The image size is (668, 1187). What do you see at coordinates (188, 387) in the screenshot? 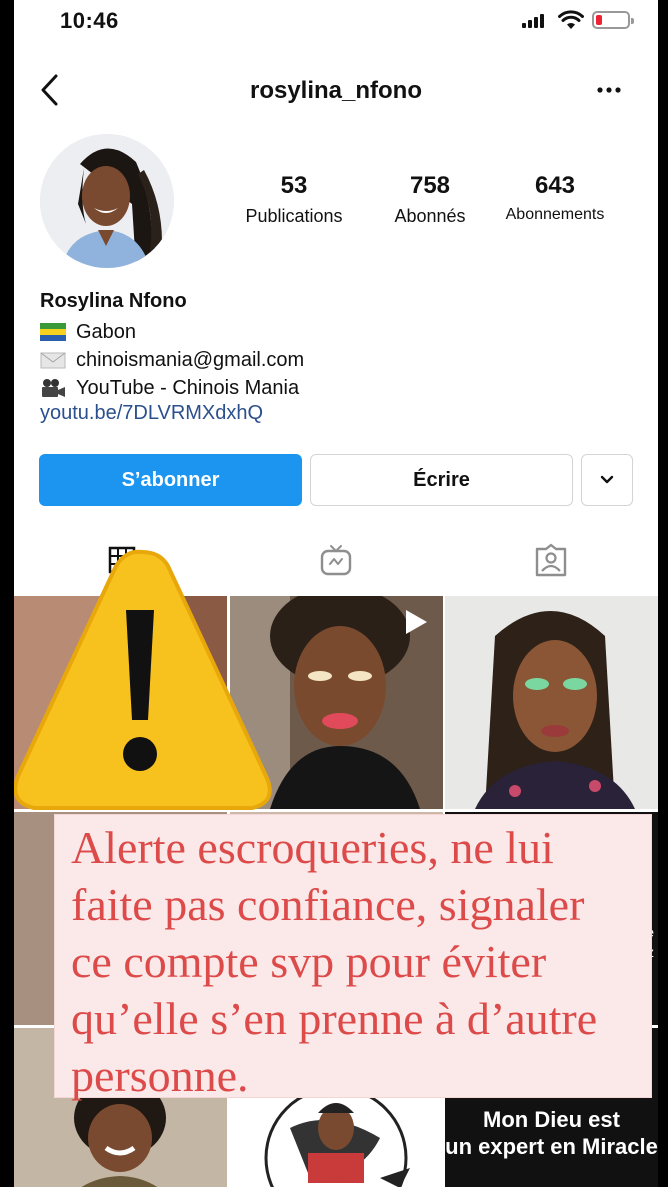
I see `bio-youtube-text: YouTube - Chinois Mania` at bounding box center [188, 387].